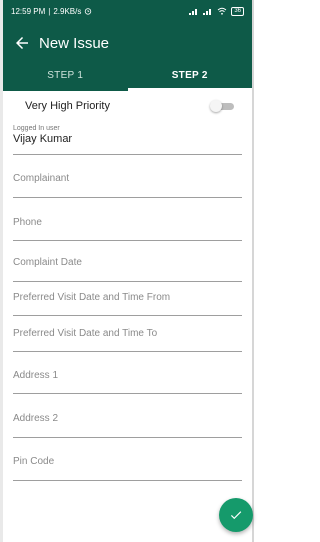  What do you see at coordinates (127, 139) in the screenshot?
I see `logged-in-user-field: Logged In user Vijay Kumar` at bounding box center [127, 139].